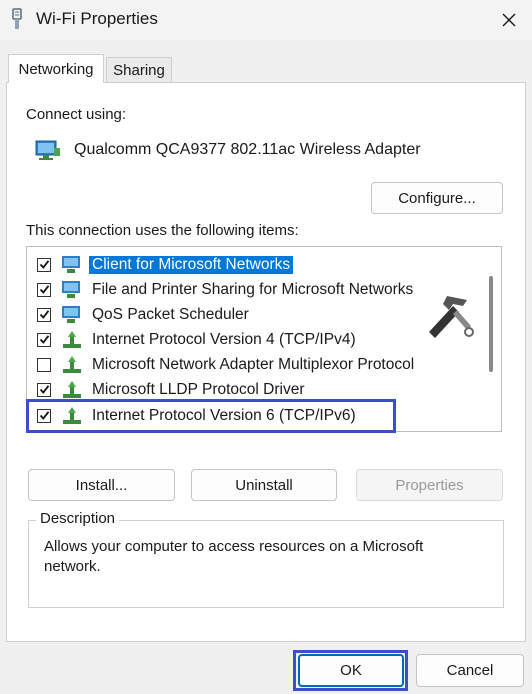  Describe the element at coordinates (211, 416) in the screenshot. I see `ipv6-highlight-box` at that location.